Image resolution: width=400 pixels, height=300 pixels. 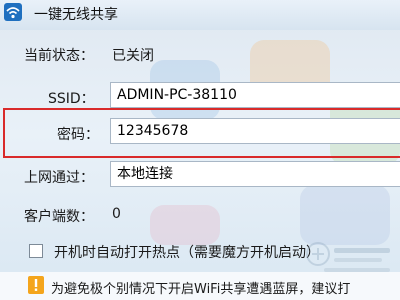 What do you see at coordinates (187, 252) in the screenshot?
I see `autostart-label: 开机时自动打开热点（需要魔方开机启动）` at bounding box center [187, 252].